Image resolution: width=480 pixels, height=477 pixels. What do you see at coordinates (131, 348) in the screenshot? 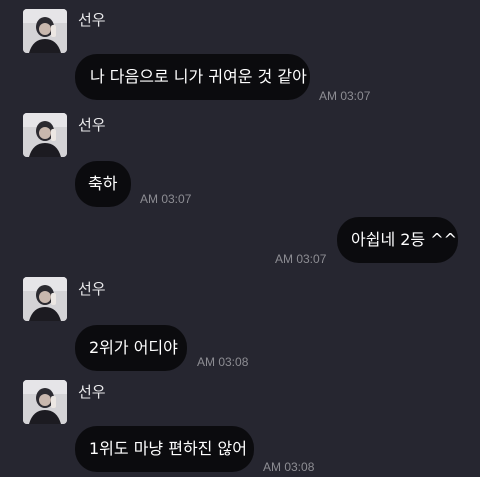
I see `message-bubble: 2위가 어디야` at bounding box center [131, 348].